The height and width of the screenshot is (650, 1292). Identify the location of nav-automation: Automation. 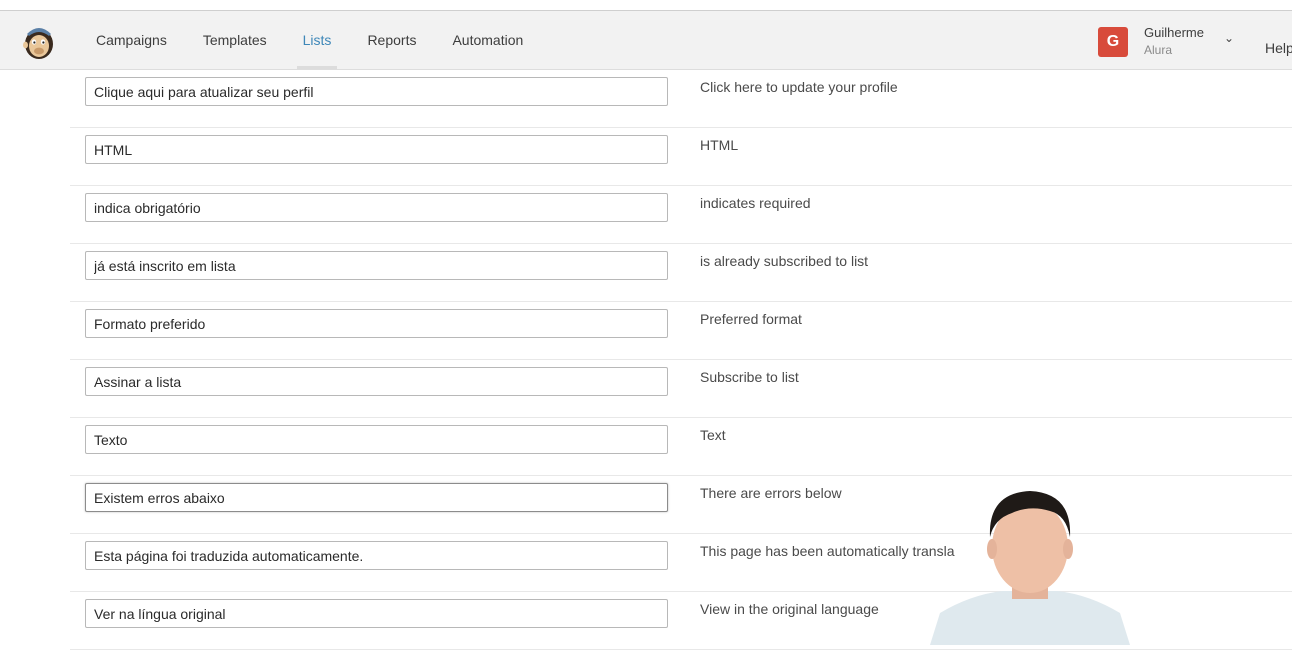
(487, 40).